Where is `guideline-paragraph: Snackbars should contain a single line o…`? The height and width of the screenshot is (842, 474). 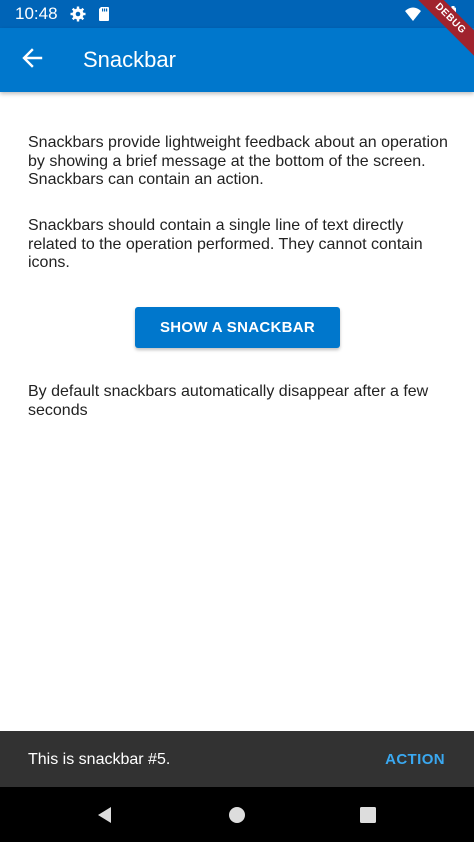
guideline-paragraph: Snackbars should contain a single line o… is located at coordinates (225, 244).